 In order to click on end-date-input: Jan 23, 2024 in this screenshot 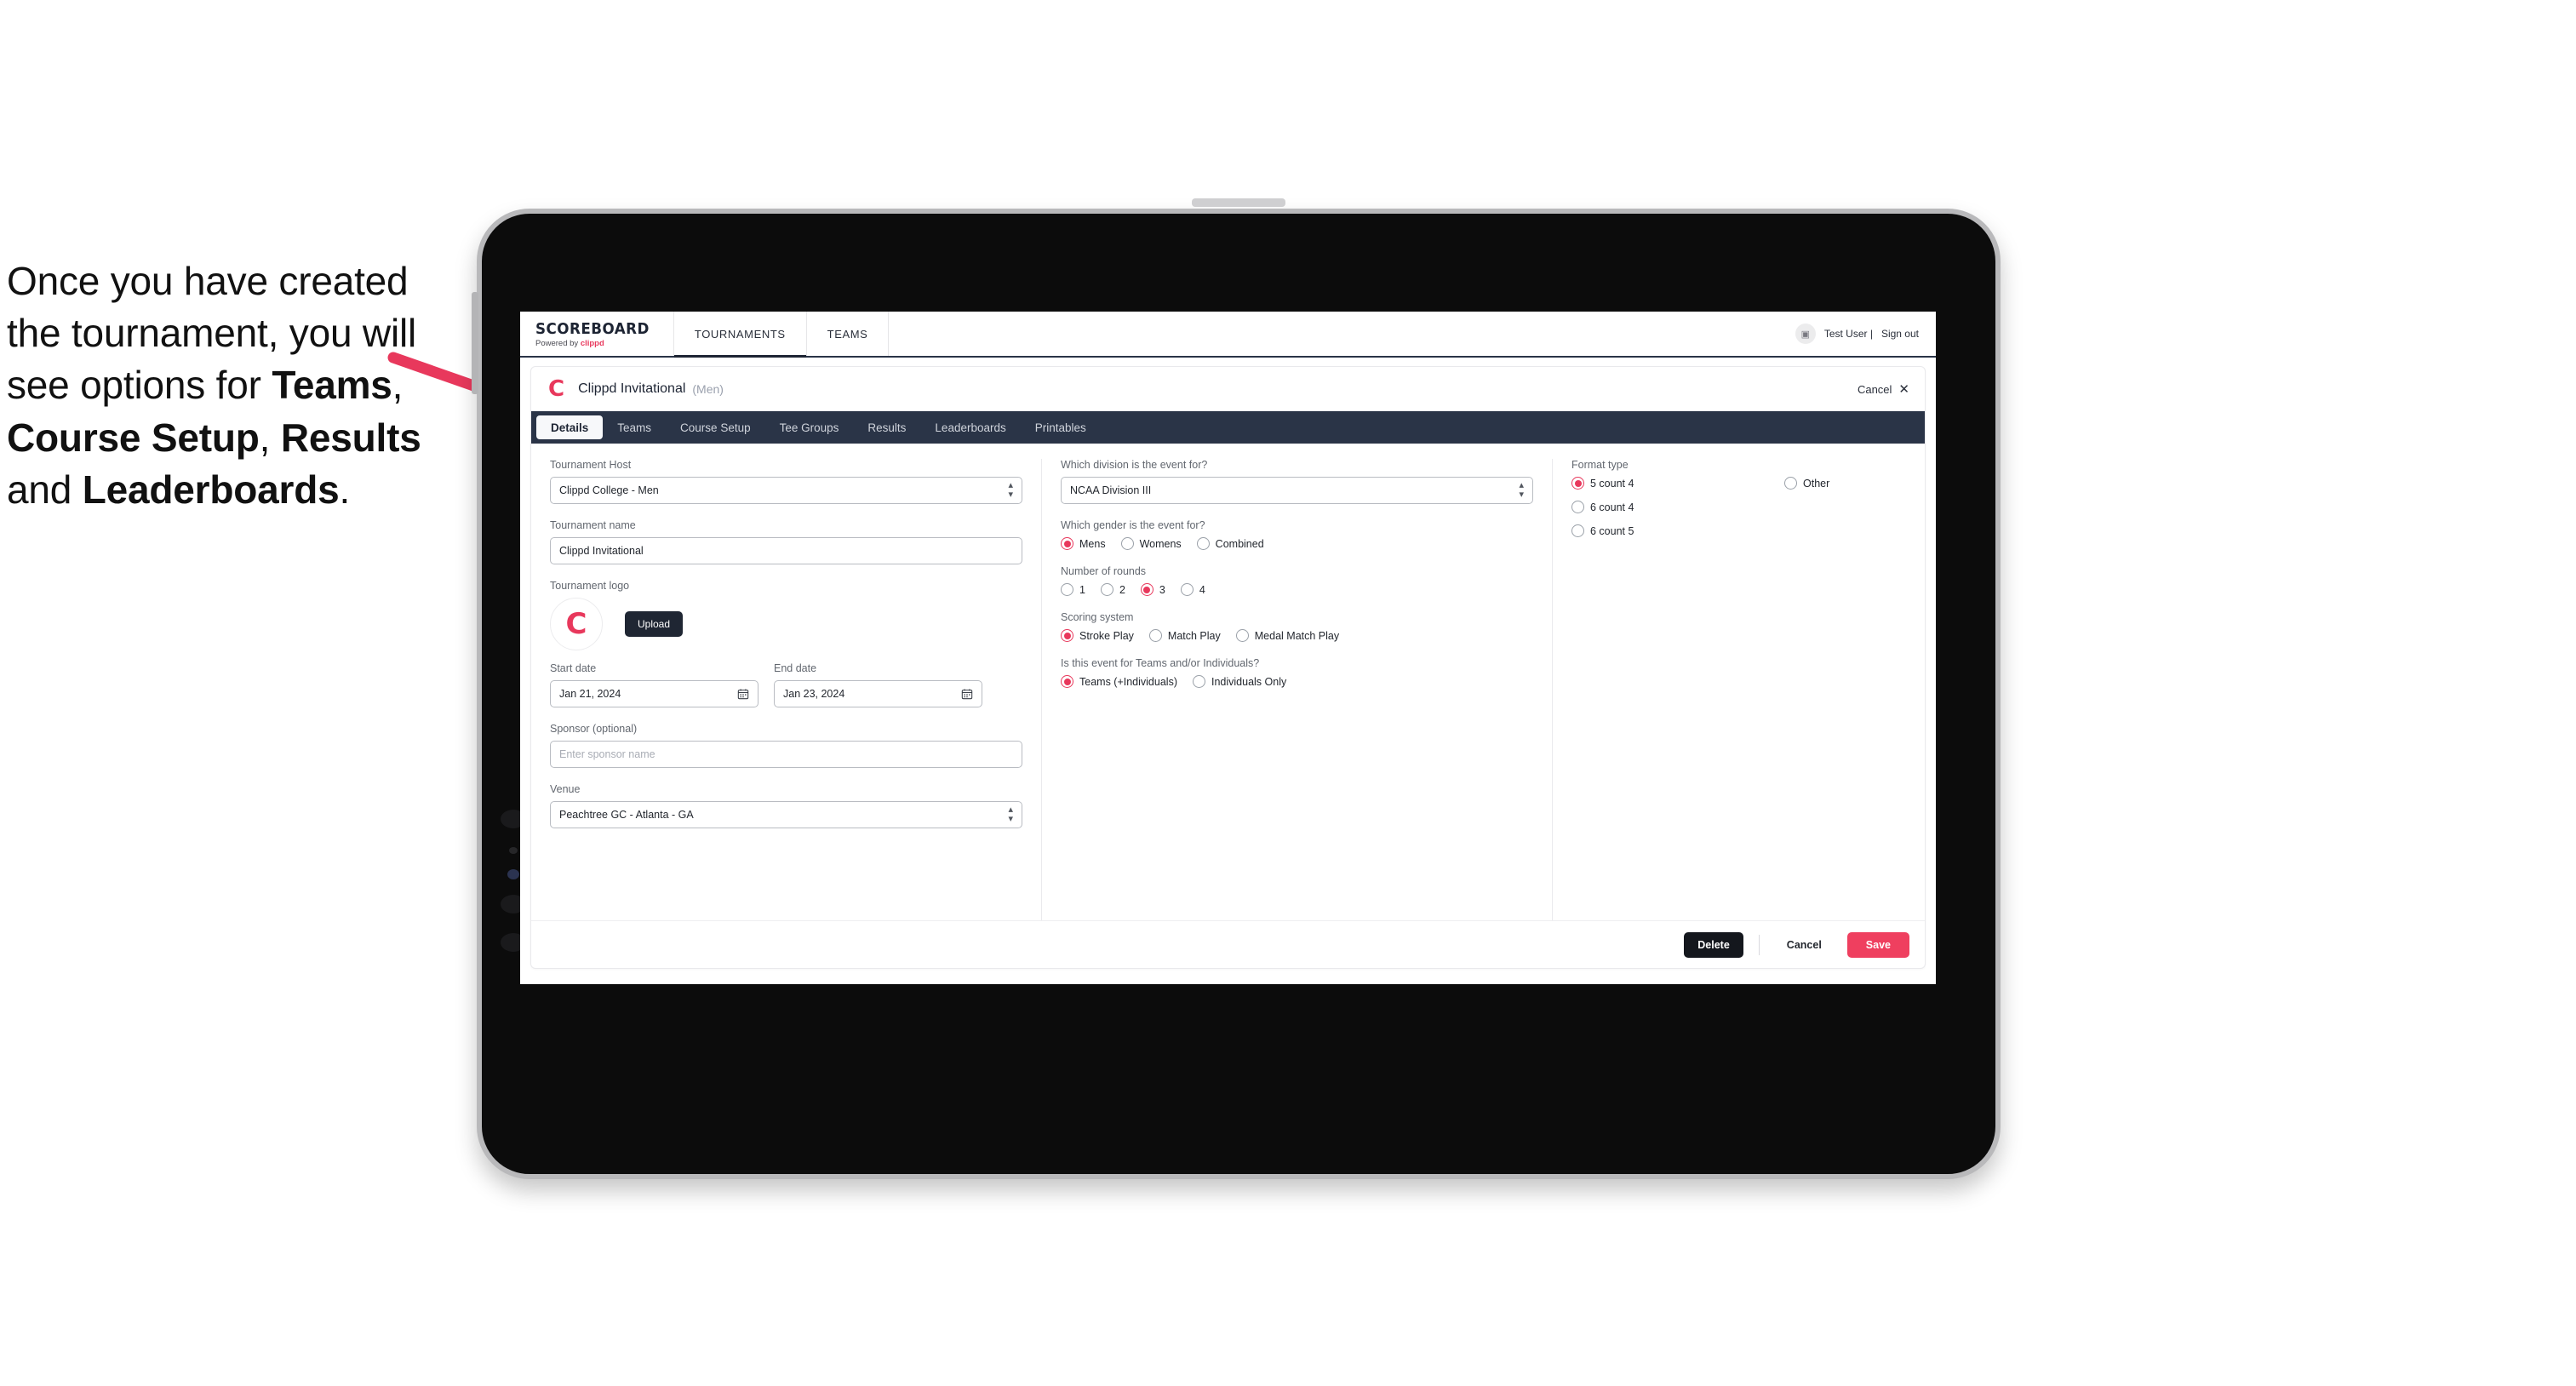, I will do `click(878, 693)`.